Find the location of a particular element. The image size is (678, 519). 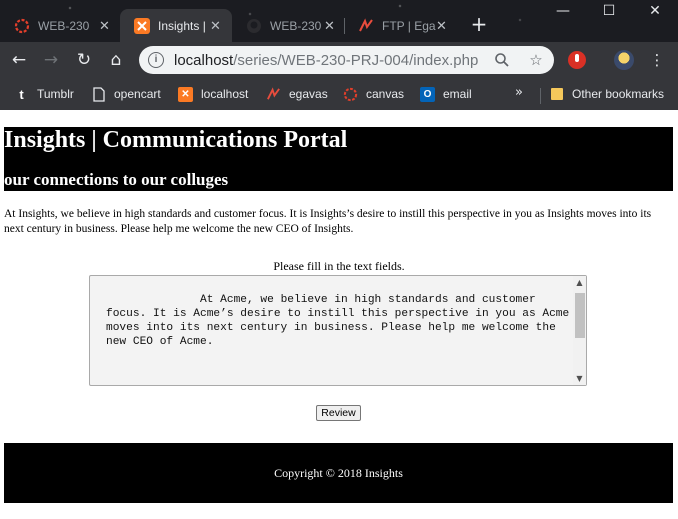

bookmark-localhost: ✕ localhost is located at coordinates (213, 94).